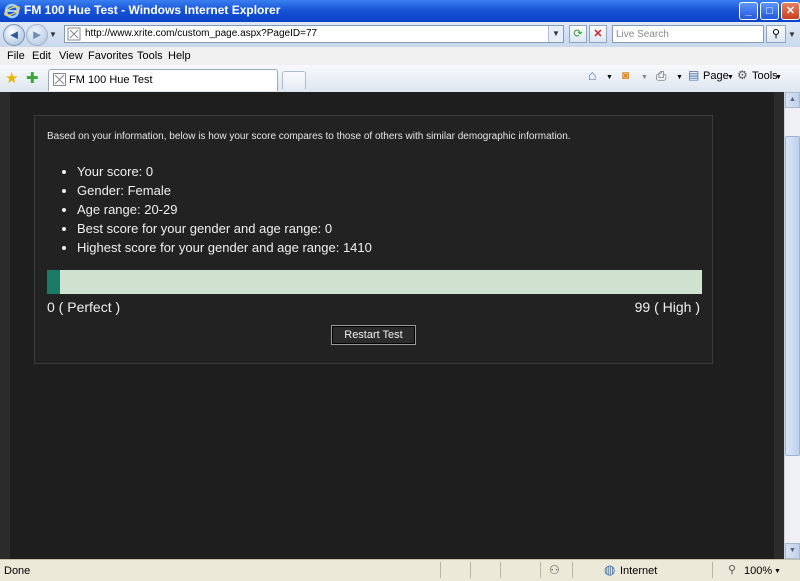 This screenshot has width=800, height=581. I want to click on result-age-range: Age range: 20-29, so click(224, 209).